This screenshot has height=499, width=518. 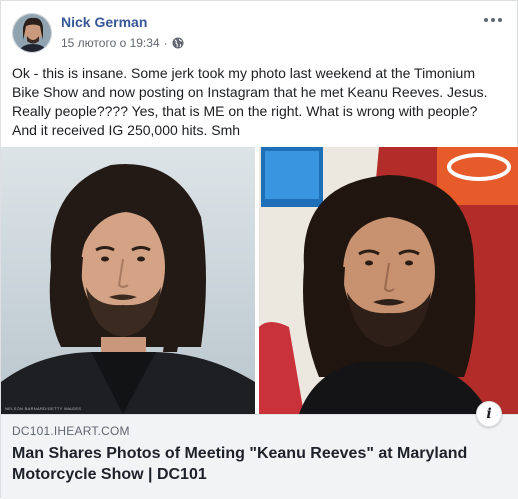 I want to click on post-meta: 15 лютого о 19:34 ·, so click(x=122, y=43).